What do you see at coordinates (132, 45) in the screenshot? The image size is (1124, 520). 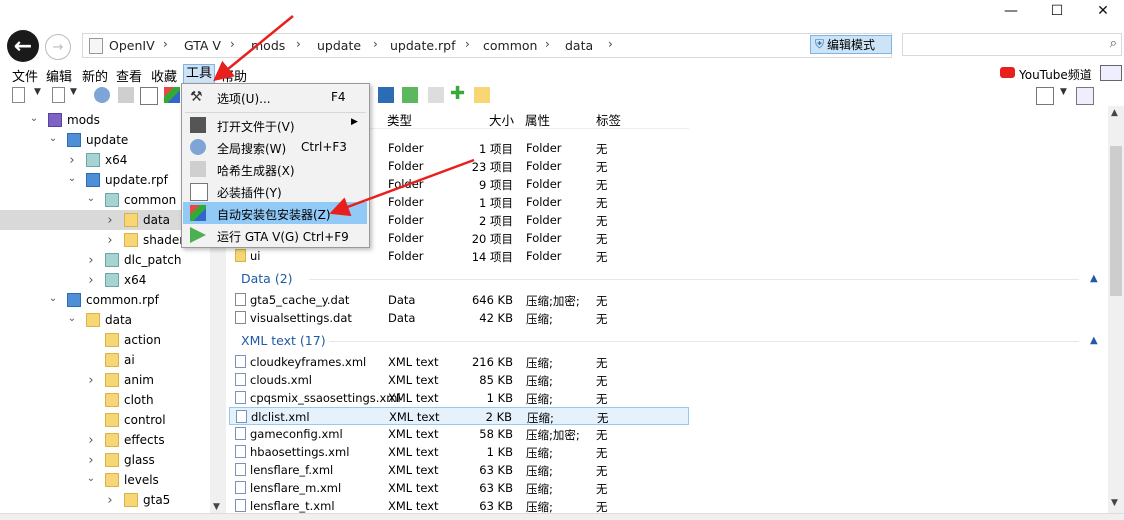 I see `breadcrumb-openiv: OpenIV` at bounding box center [132, 45].